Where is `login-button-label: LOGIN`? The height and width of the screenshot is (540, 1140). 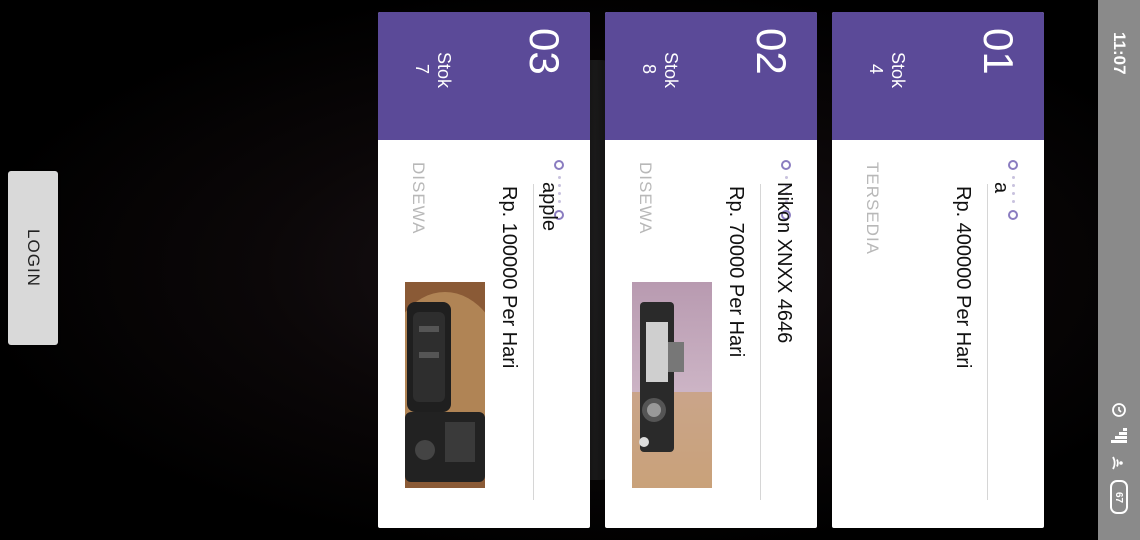 login-button-label: LOGIN is located at coordinates (33, 258).